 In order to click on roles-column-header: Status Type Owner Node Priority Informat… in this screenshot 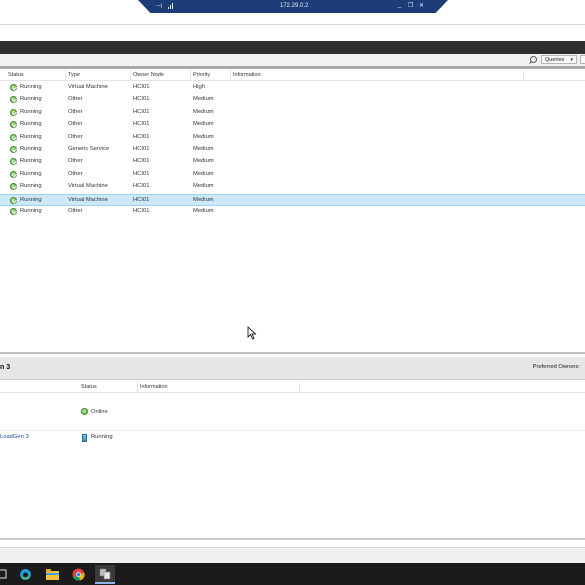, I will do `click(292, 75)`.